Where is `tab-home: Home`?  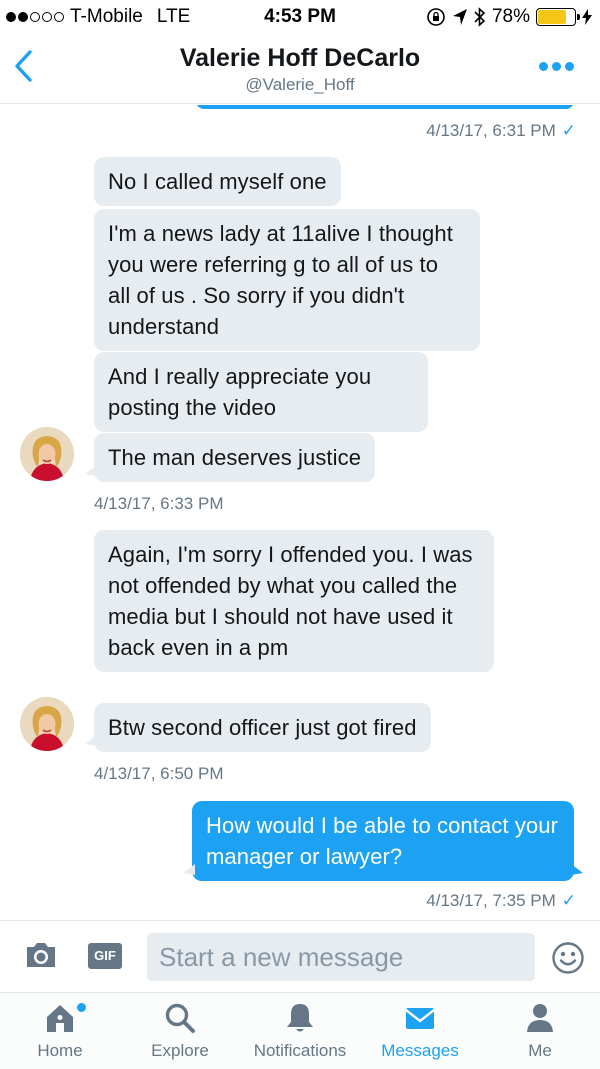 tab-home: Home is located at coordinates (60, 1034).